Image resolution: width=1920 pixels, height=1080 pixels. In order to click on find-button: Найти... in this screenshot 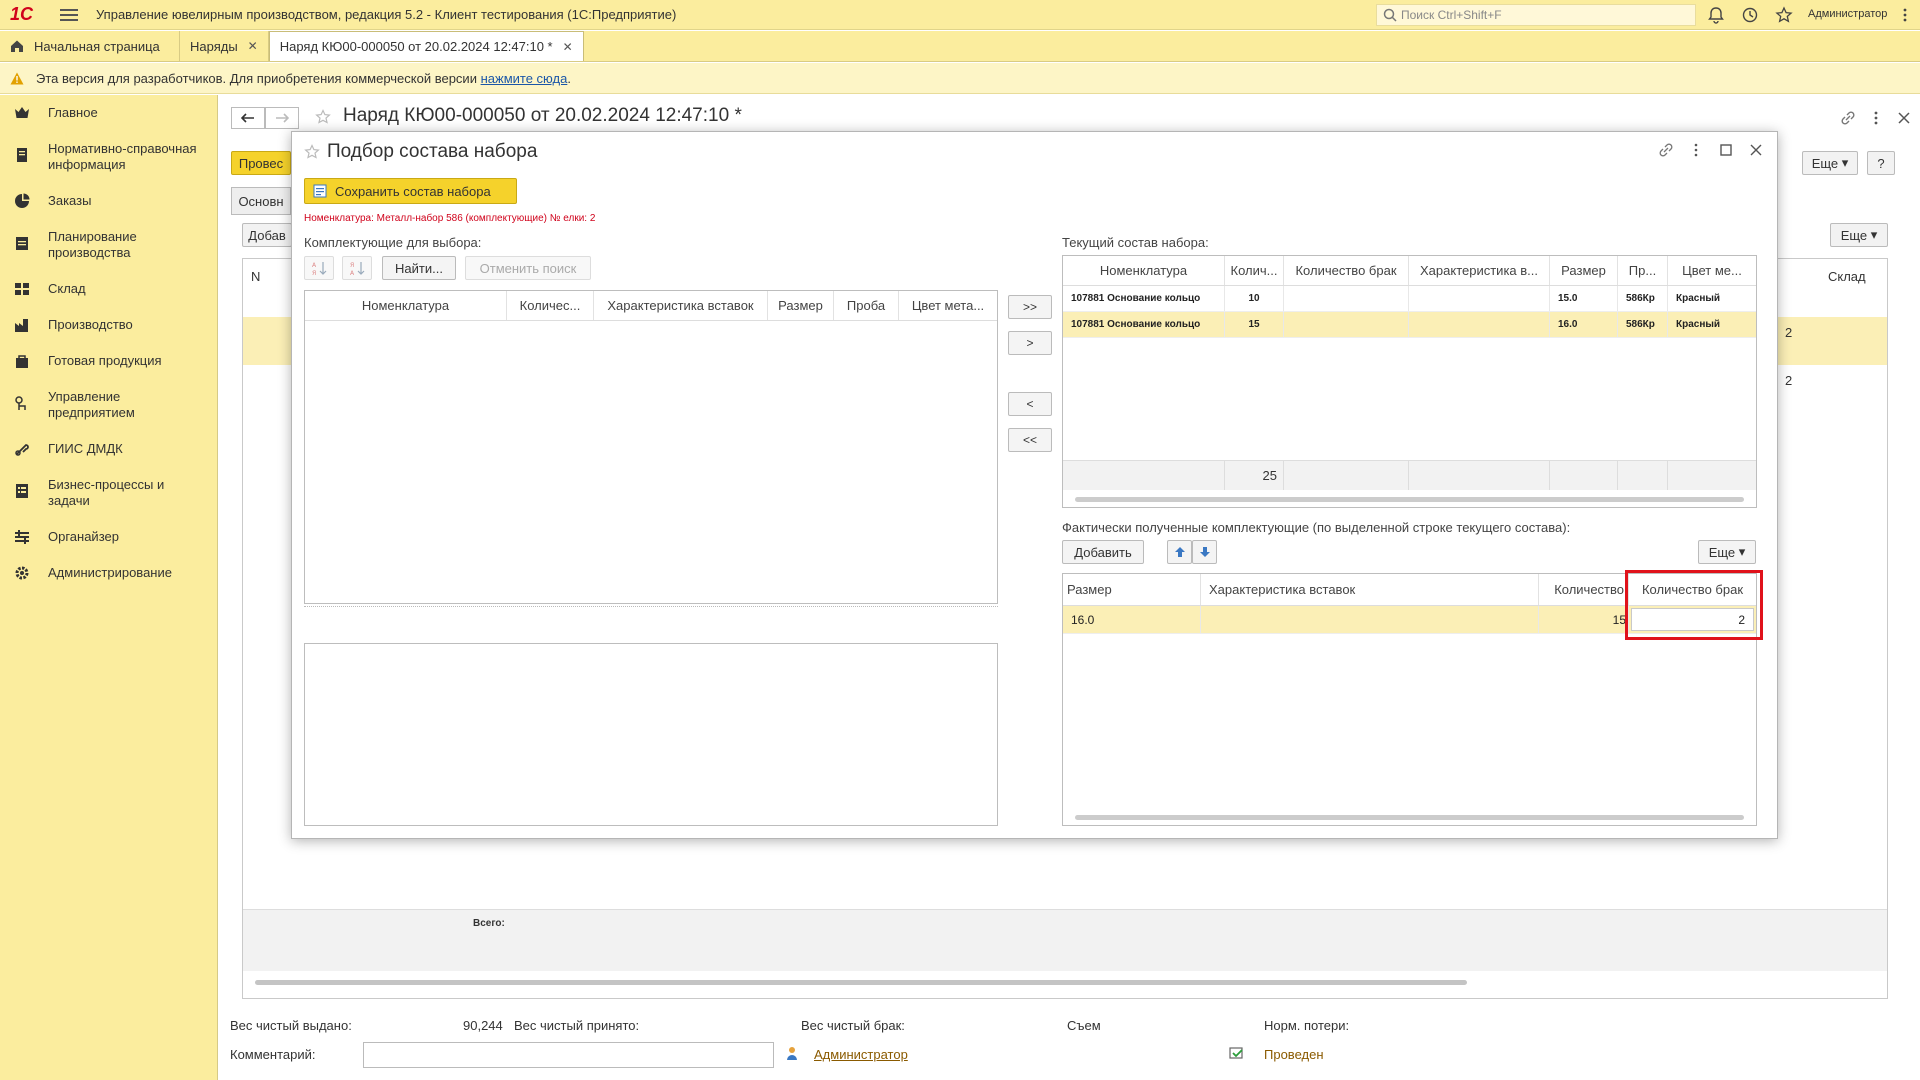, I will do `click(419, 268)`.